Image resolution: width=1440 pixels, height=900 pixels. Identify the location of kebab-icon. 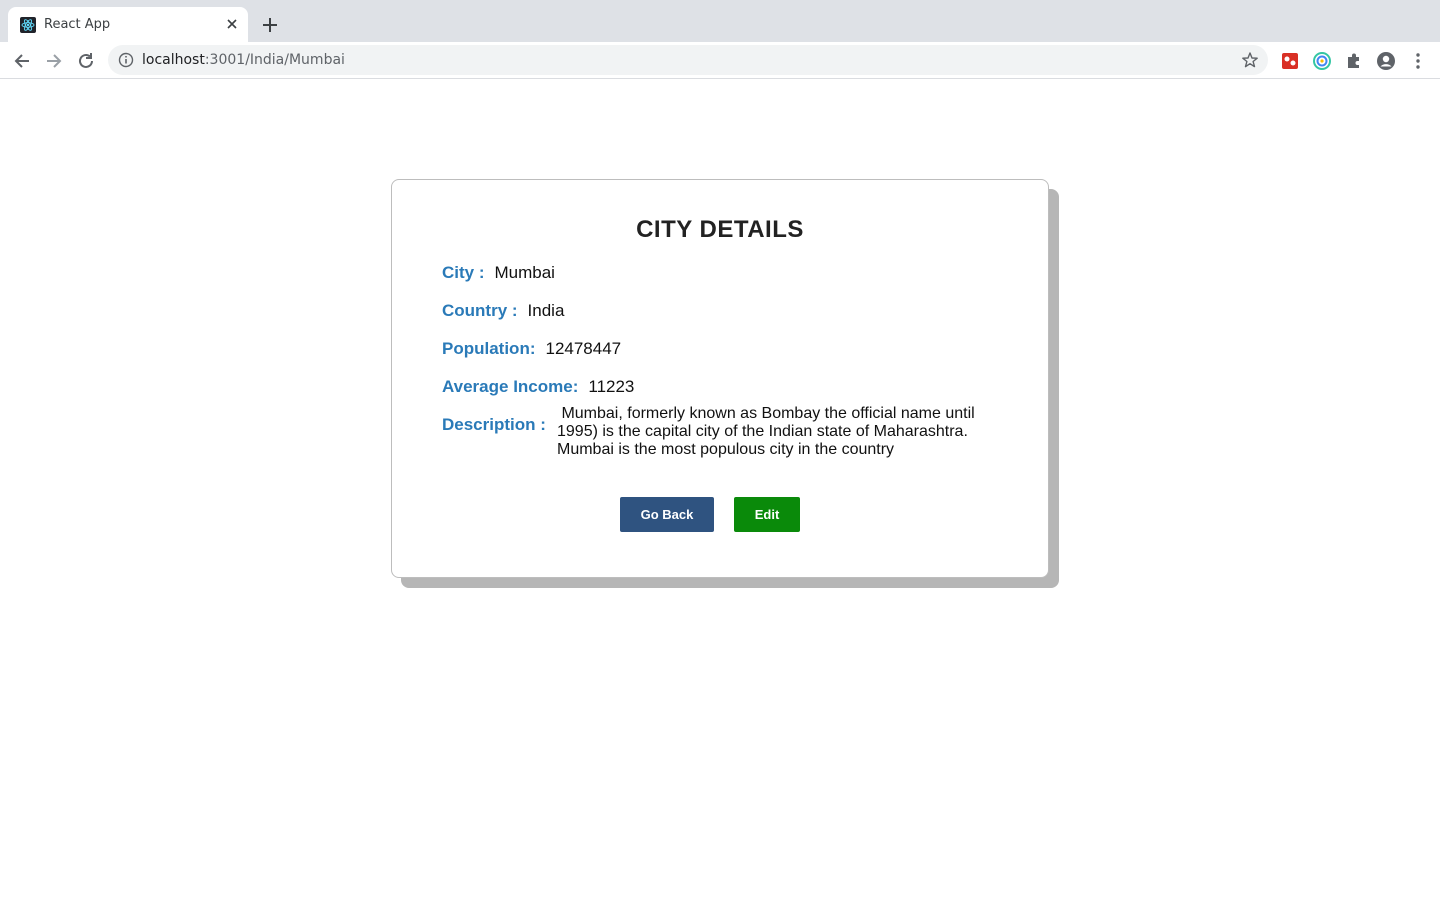
(1418, 61).